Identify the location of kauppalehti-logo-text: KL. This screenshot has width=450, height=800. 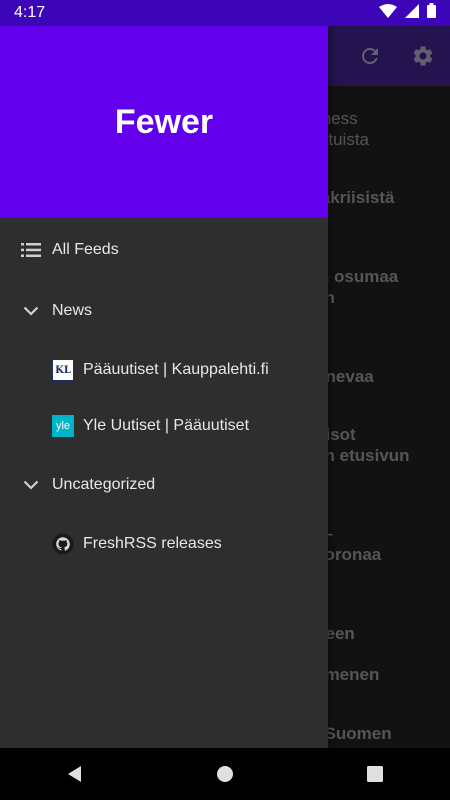
(63, 370).